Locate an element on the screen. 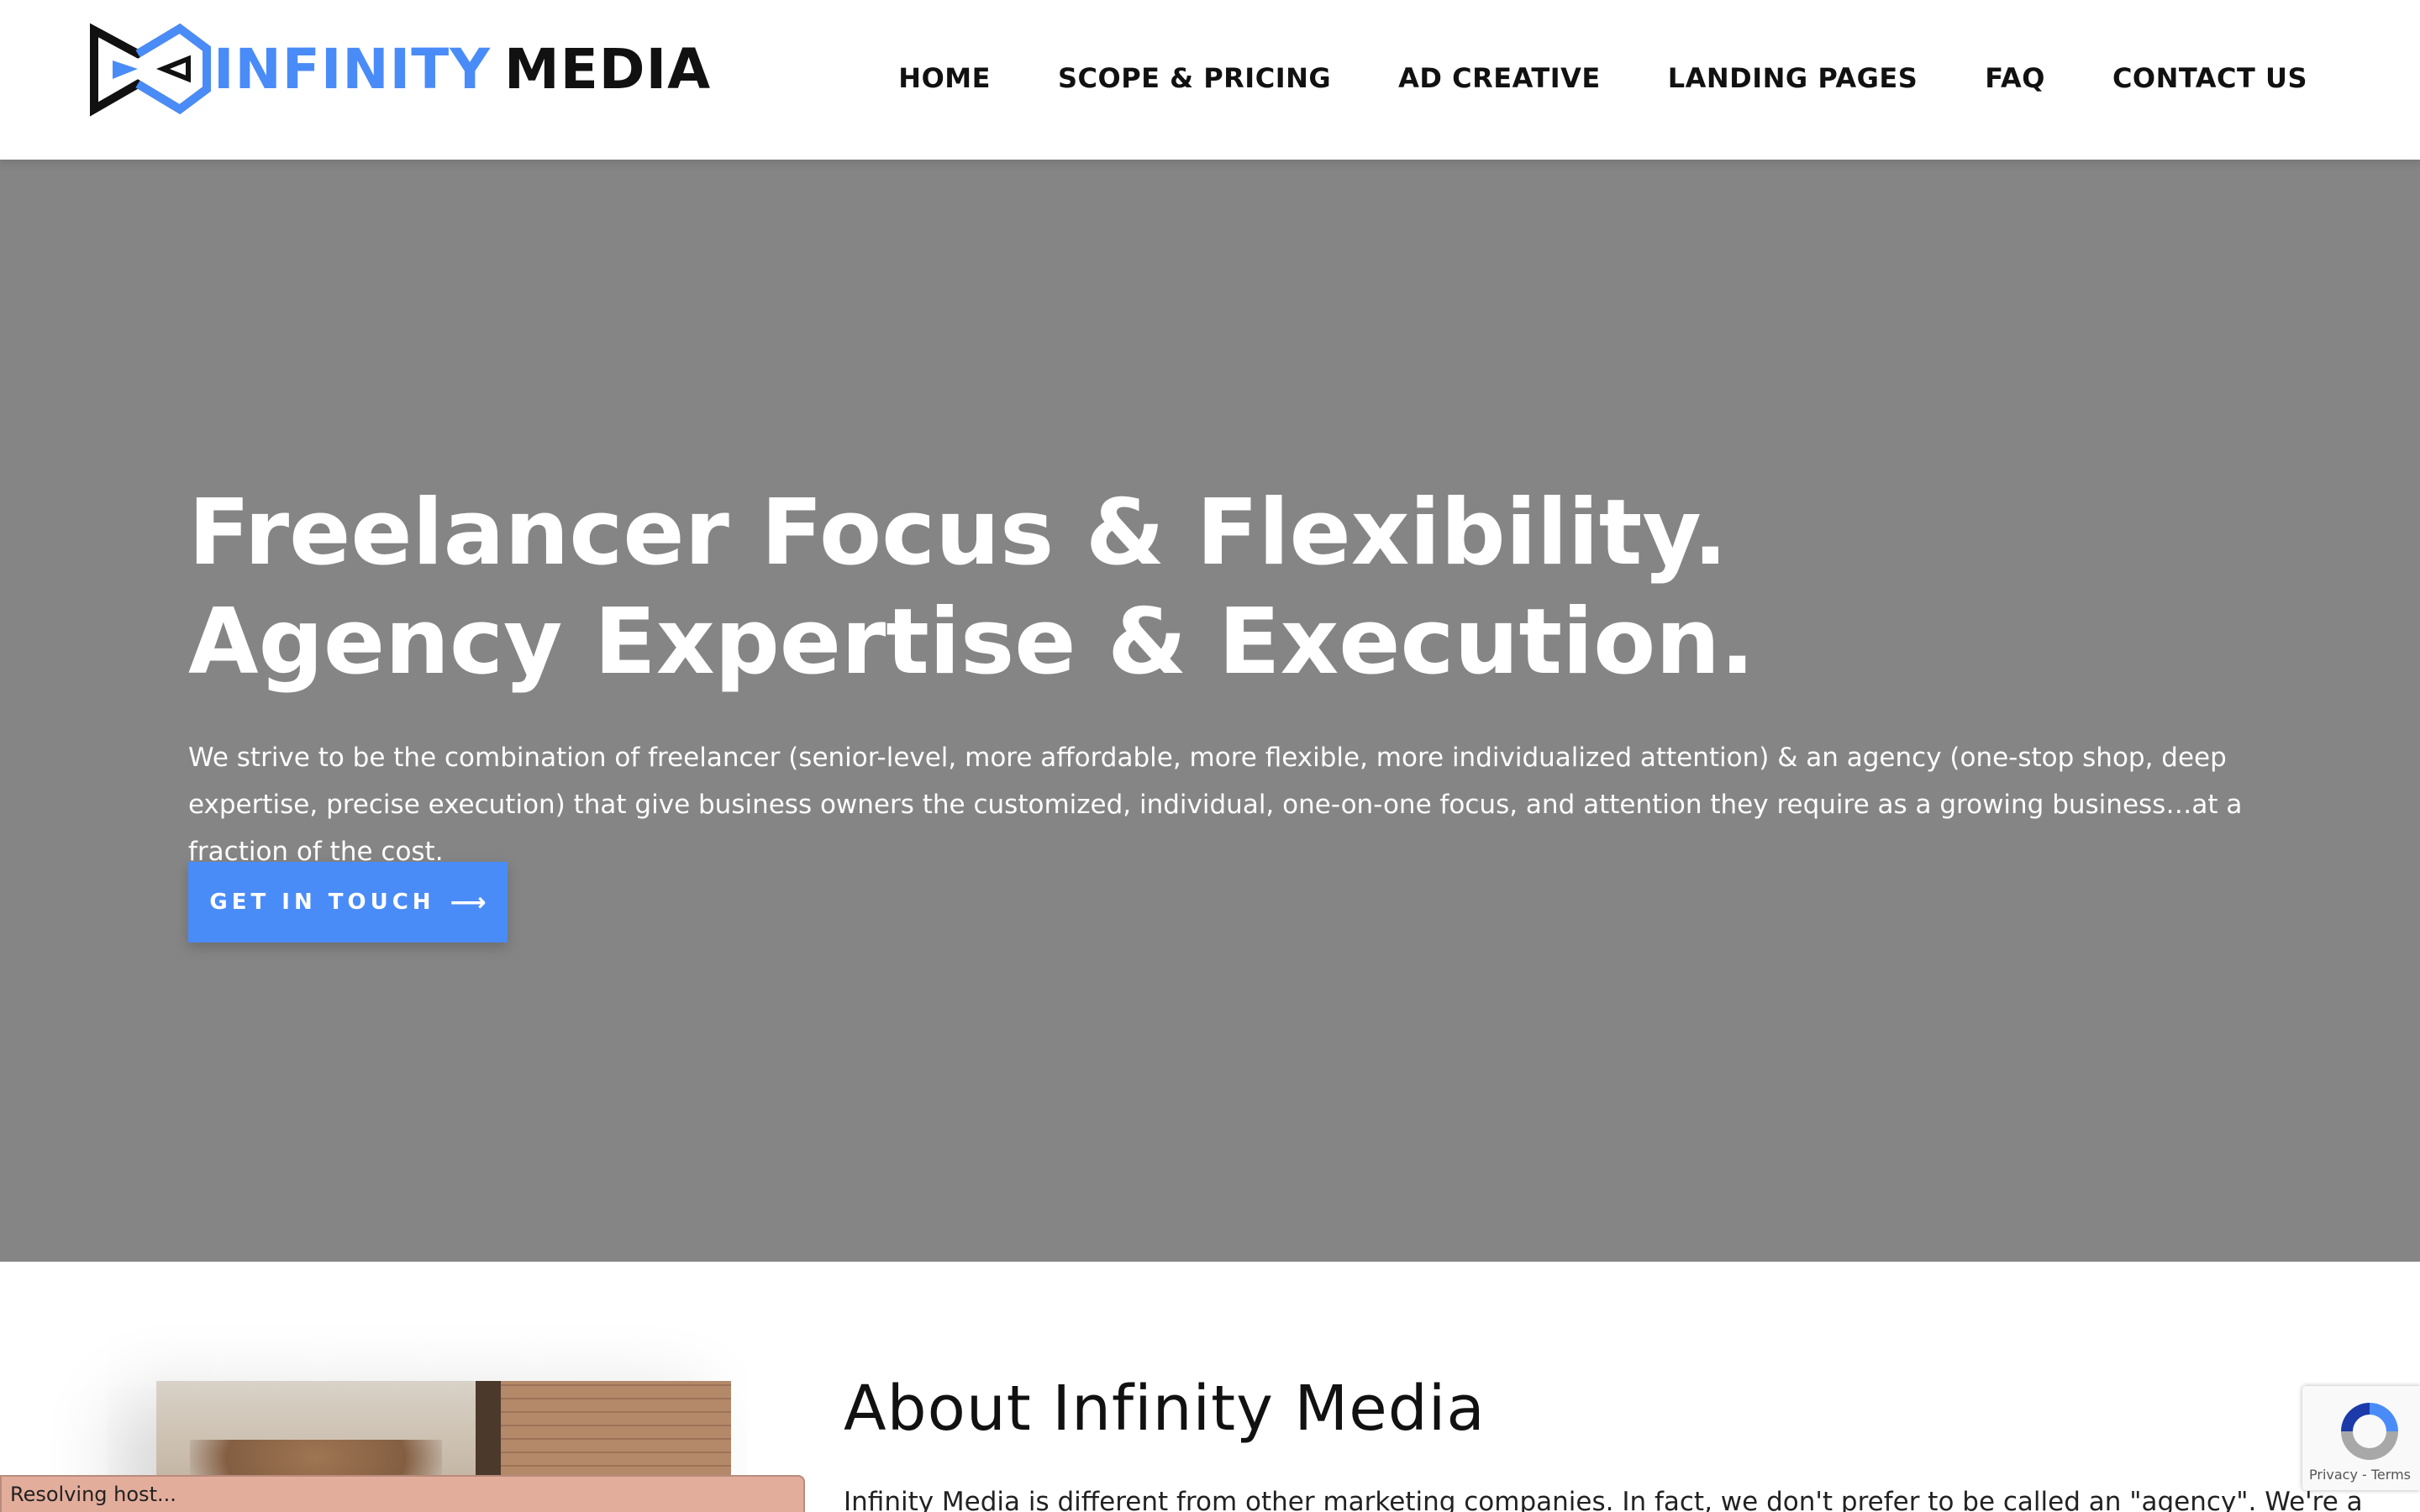  recaptcha-badge: Privacy - Terms is located at coordinates (2361, 1438).